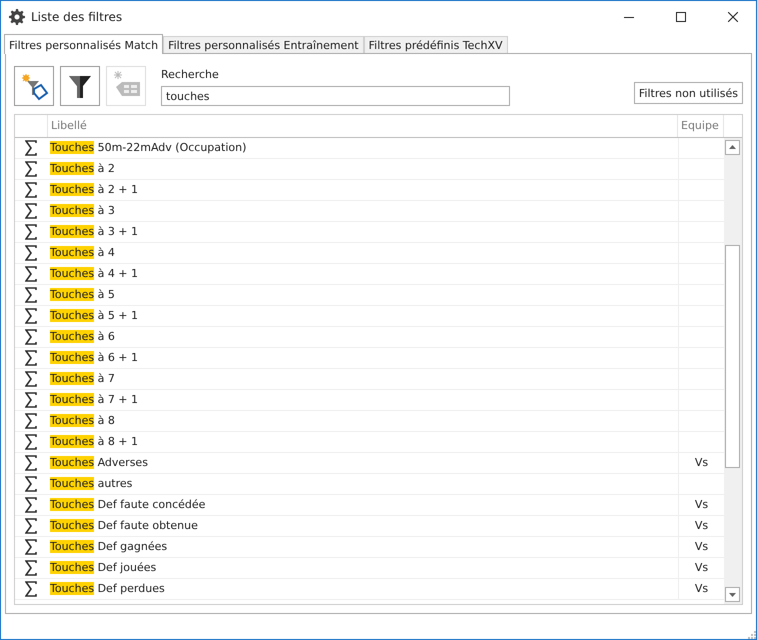  Describe the element at coordinates (128, 505) in the screenshot. I see `filter-label: Touches Def faute concédée` at that location.